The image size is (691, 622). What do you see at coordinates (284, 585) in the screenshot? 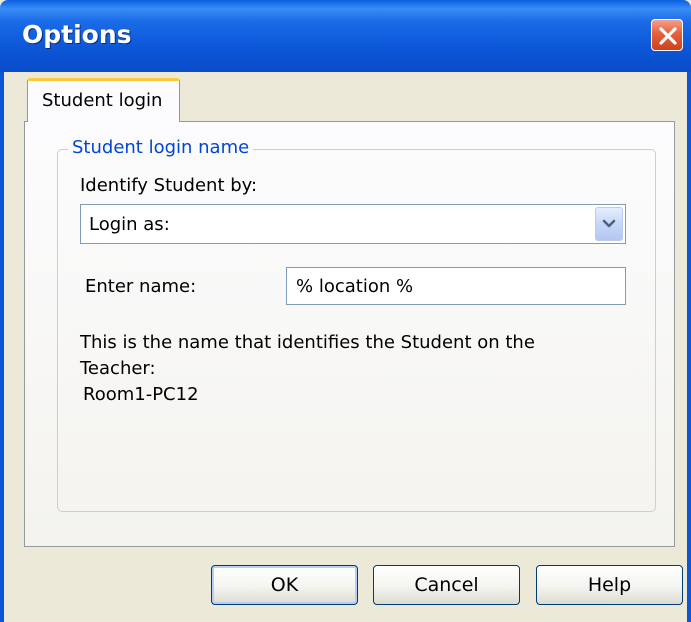
I see `ok-button: OK` at bounding box center [284, 585].